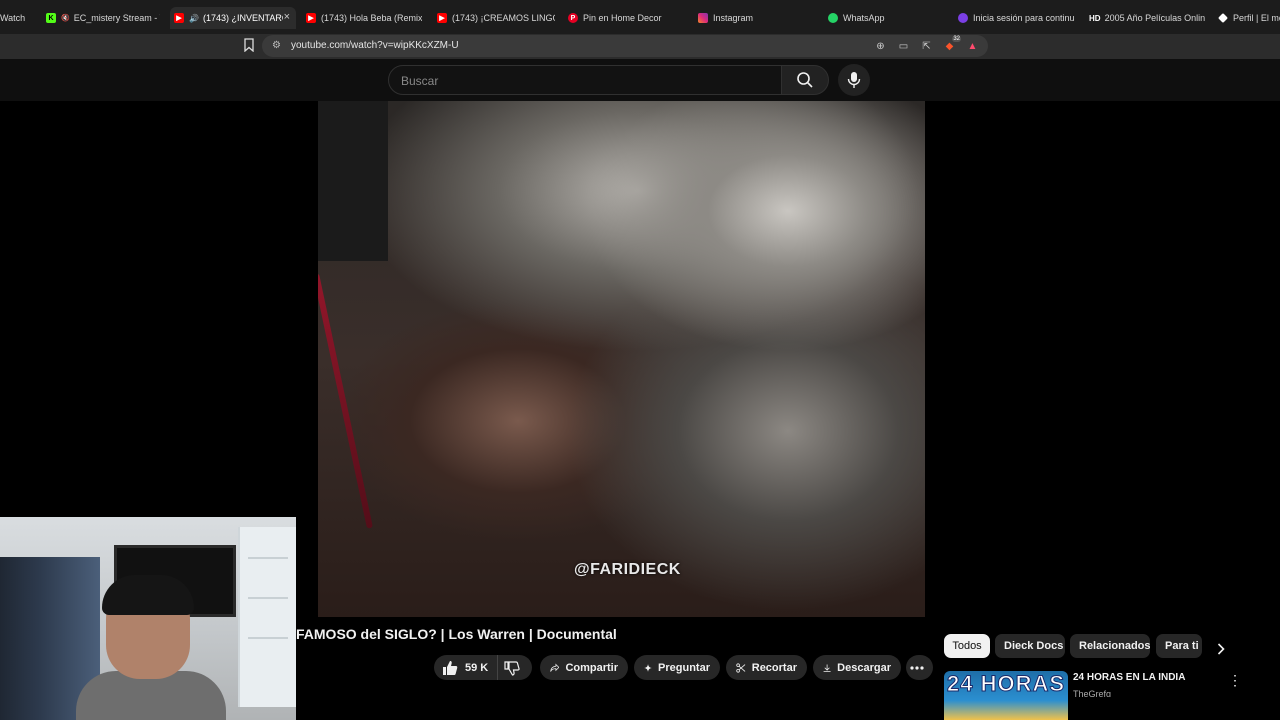 This screenshot has width=1280, height=720. What do you see at coordinates (1092, 693) in the screenshot?
I see `recommended-channel: TheGrefg` at bounding box center [1092, 693].